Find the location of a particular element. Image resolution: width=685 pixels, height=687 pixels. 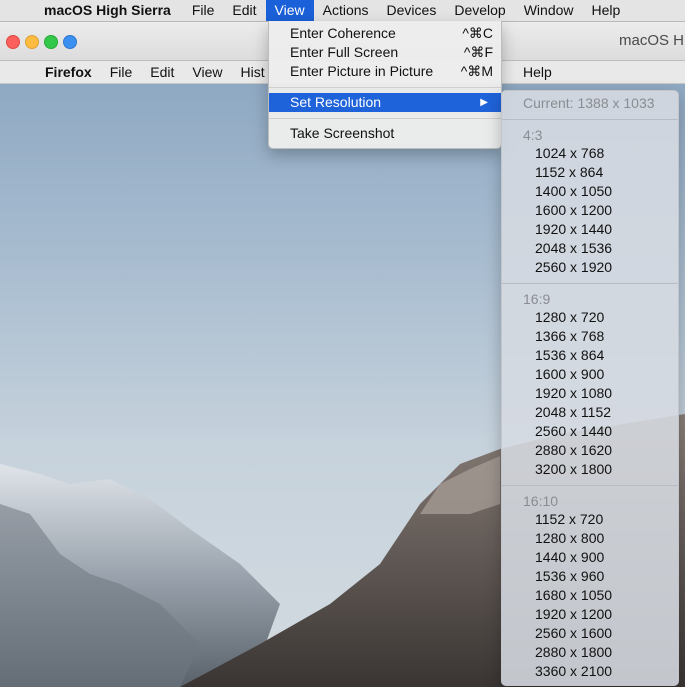

coherence-button is located at coordinates (70, 42).